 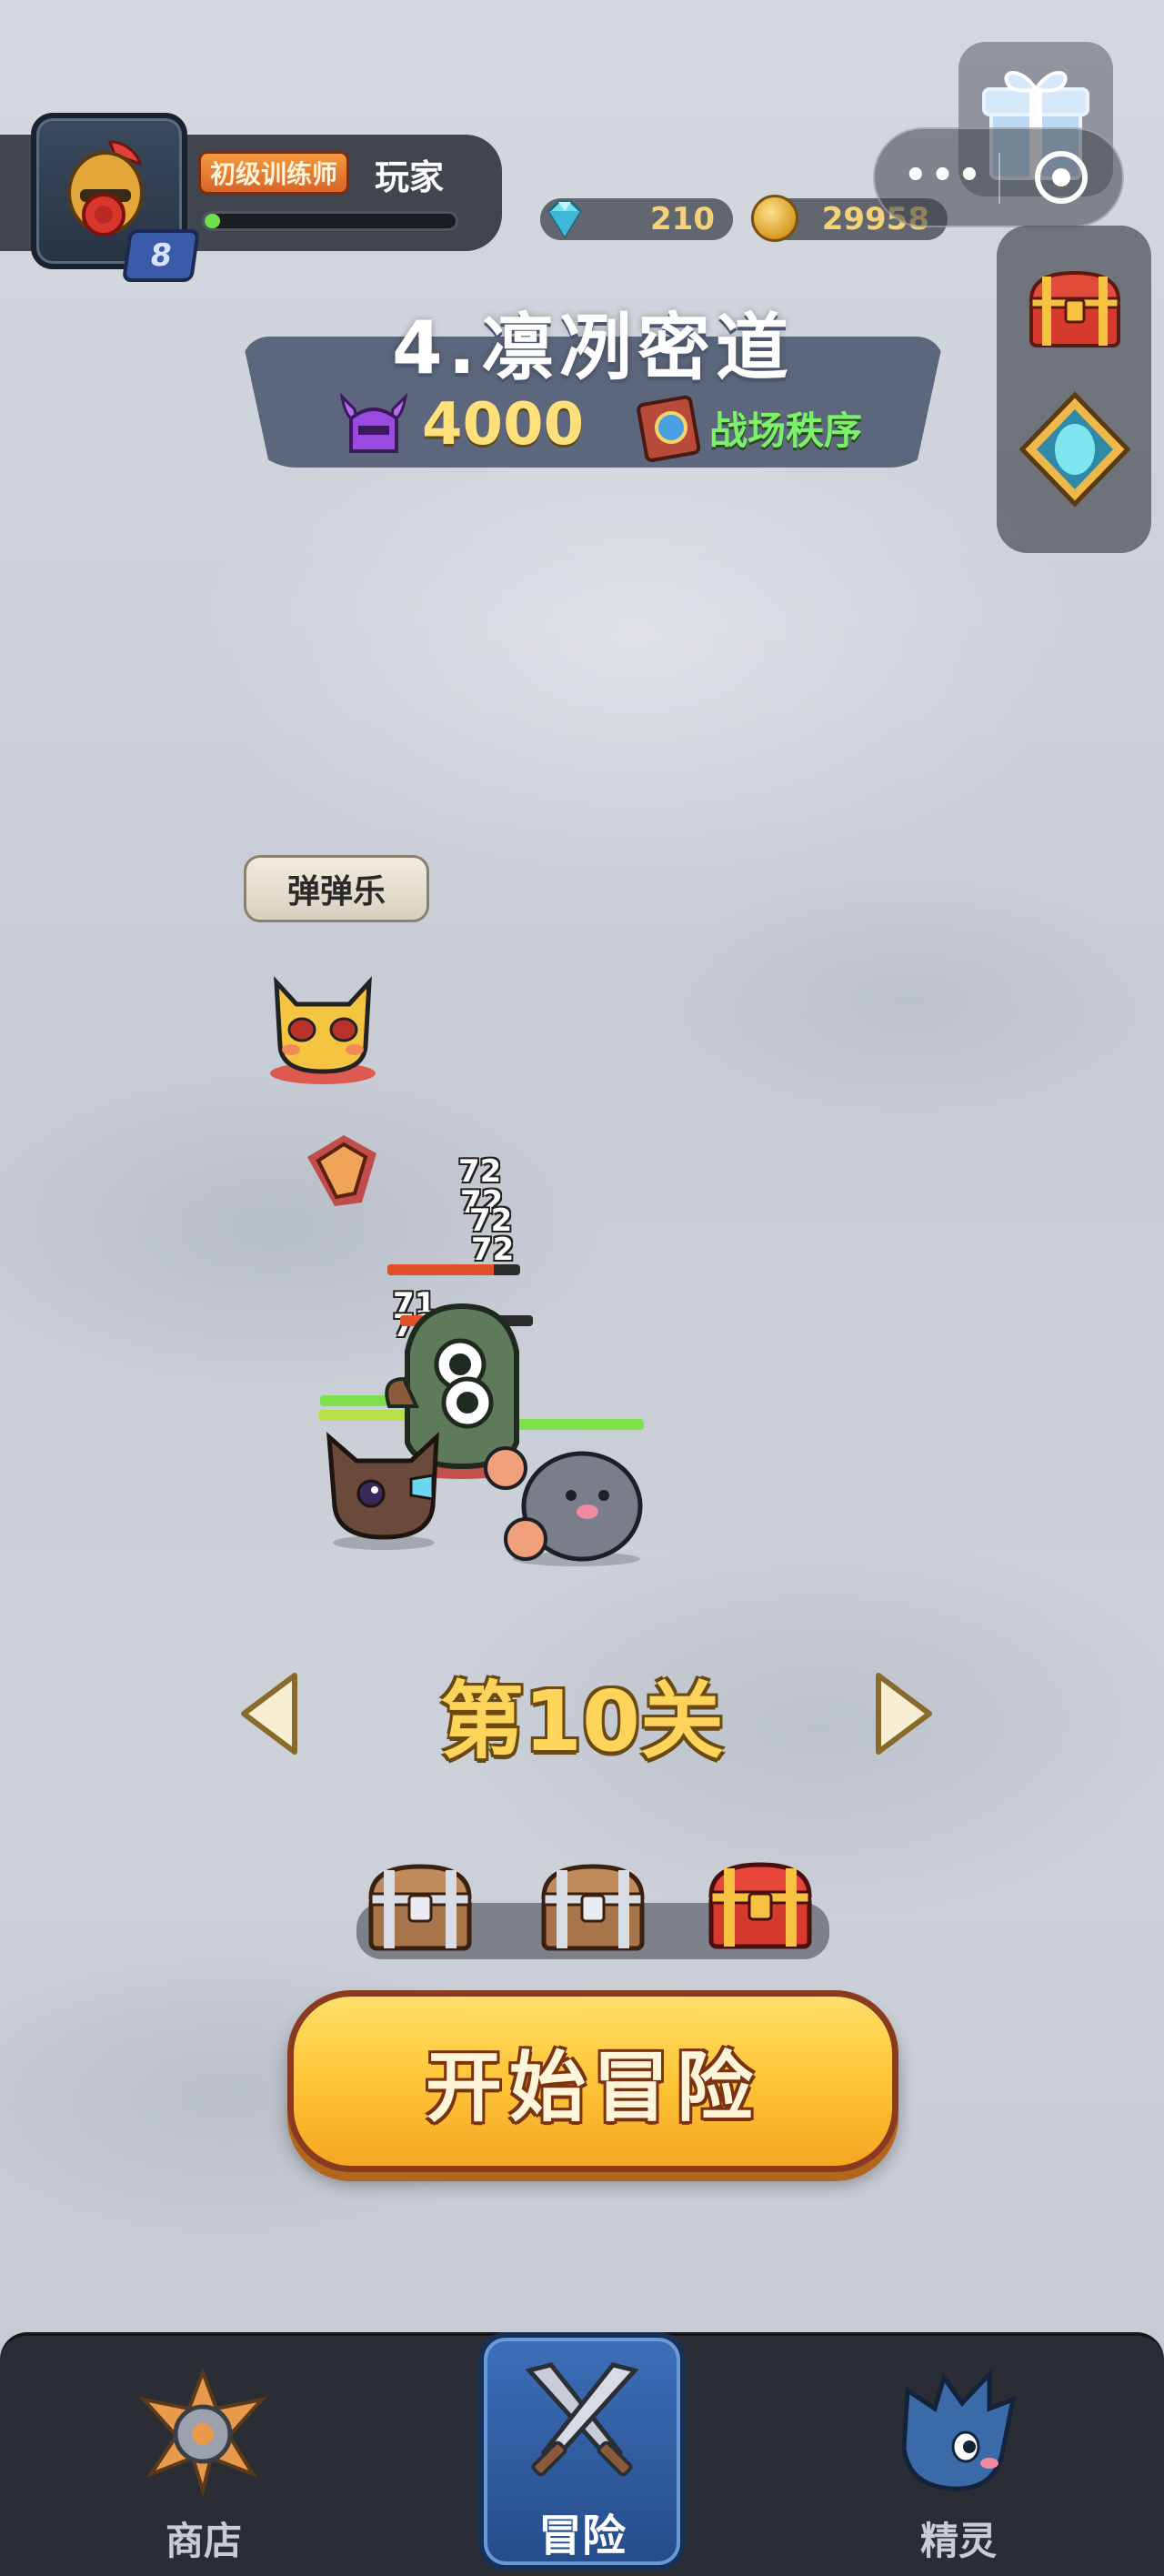 What do you see at coordinates (671, 427) in the screenshot?
I see `spellbook-icon` at bounding box center [671, 427].